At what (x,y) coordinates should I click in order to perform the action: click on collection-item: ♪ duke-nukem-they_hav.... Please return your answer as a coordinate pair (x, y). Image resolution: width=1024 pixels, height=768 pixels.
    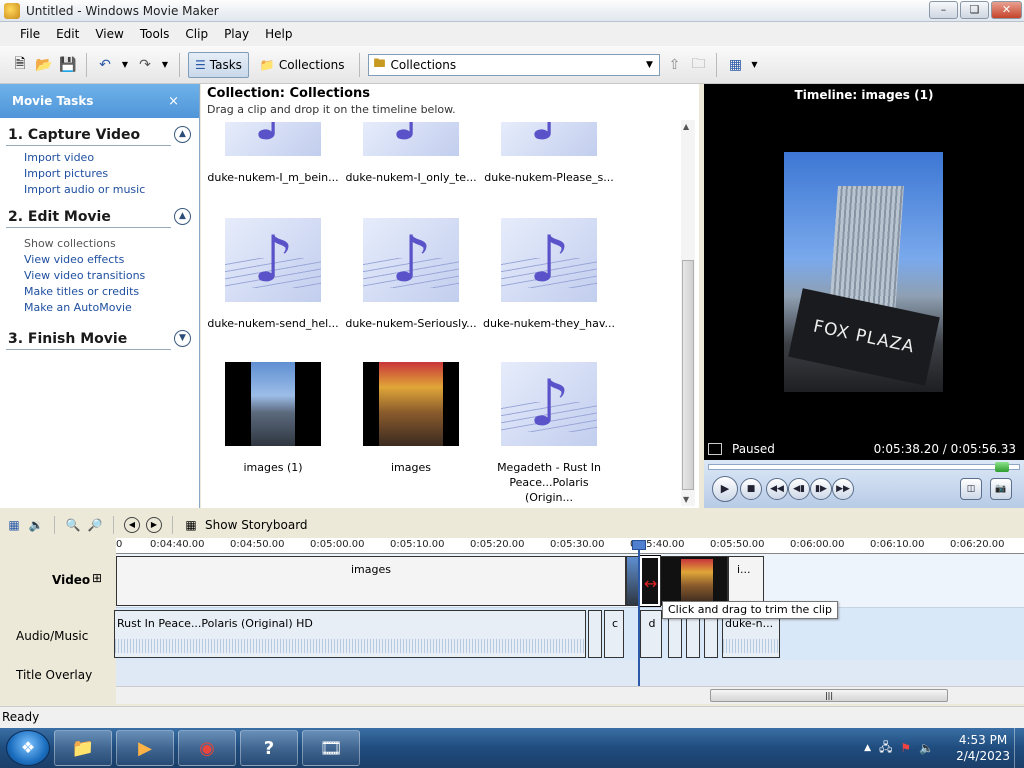
    Looking at the image, I should click on (549, 274).